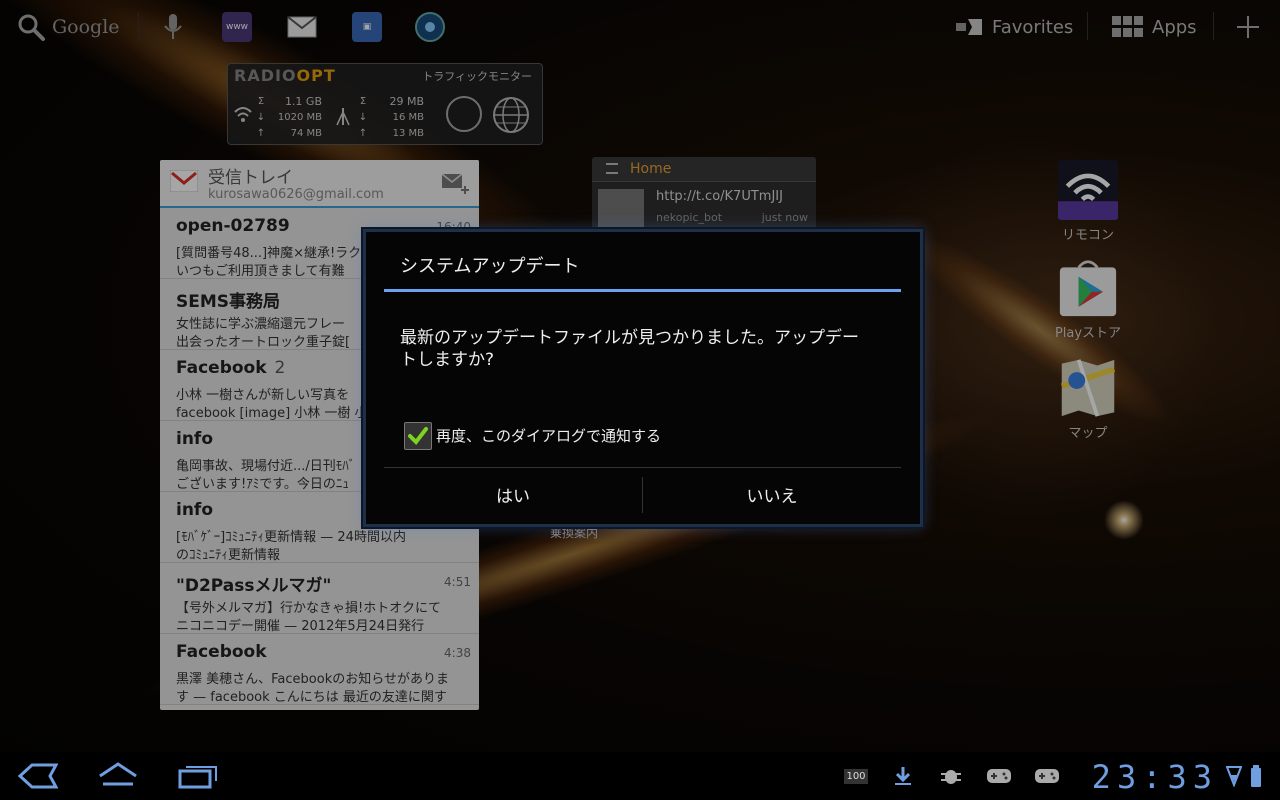 The image size is (1280, 800). I want to click on battery-percent-icon: 100, so click(856, 776).